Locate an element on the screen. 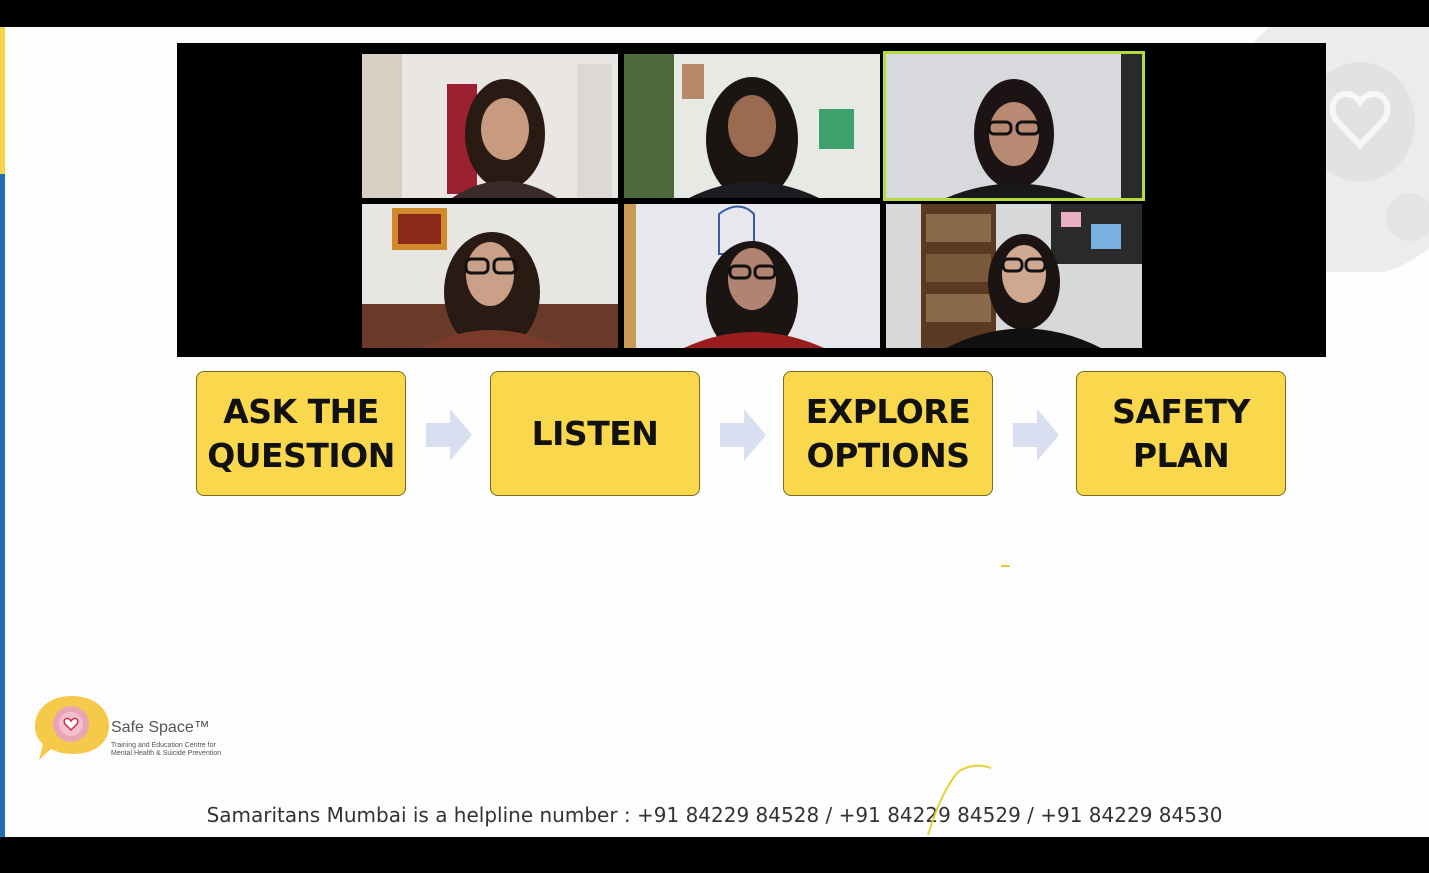 This screenshot has width=1429, height=873. step-explore-options: EXPLORE OPTIONS is located at coordinates (888, 433).